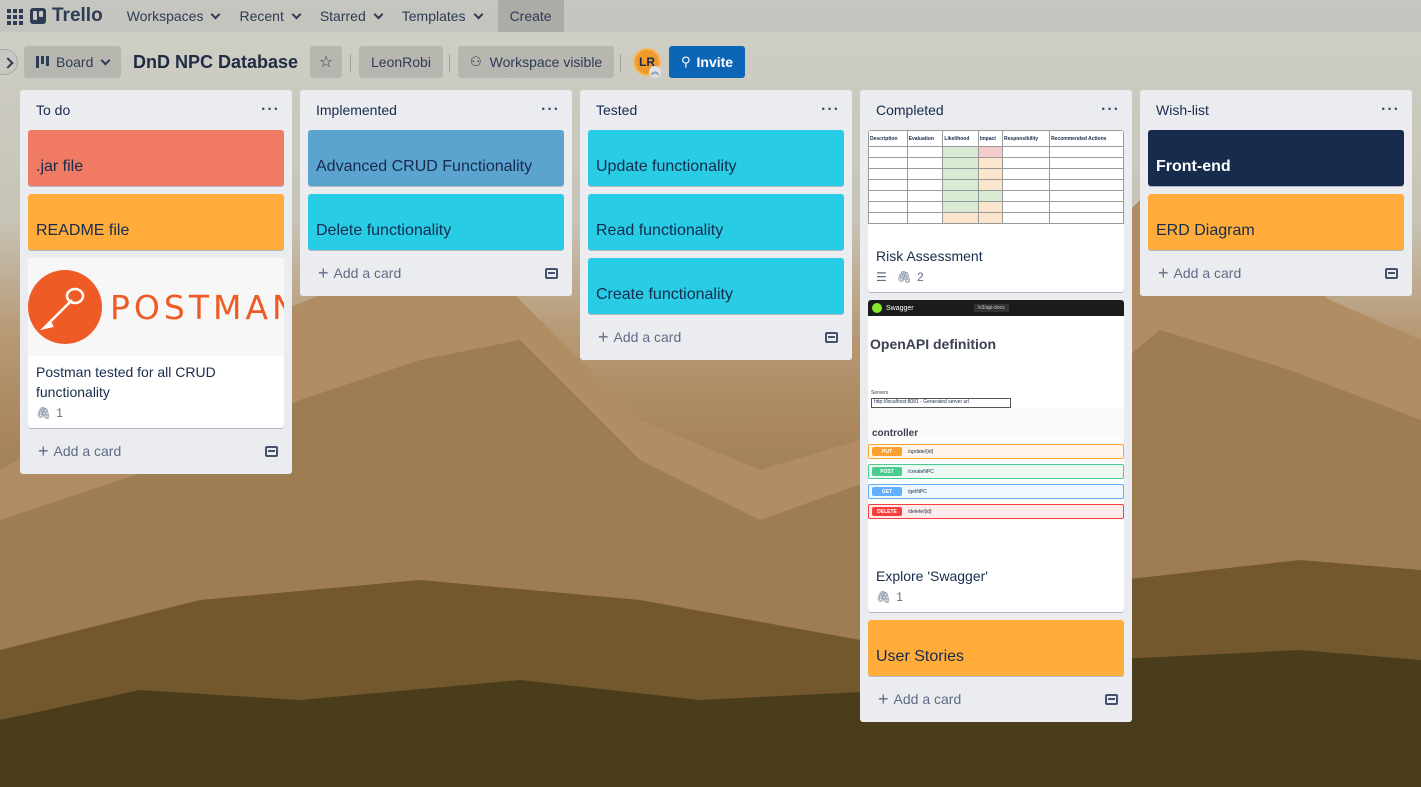  I want to click on card-update-functionality: Update functionality, so click(716, 158).